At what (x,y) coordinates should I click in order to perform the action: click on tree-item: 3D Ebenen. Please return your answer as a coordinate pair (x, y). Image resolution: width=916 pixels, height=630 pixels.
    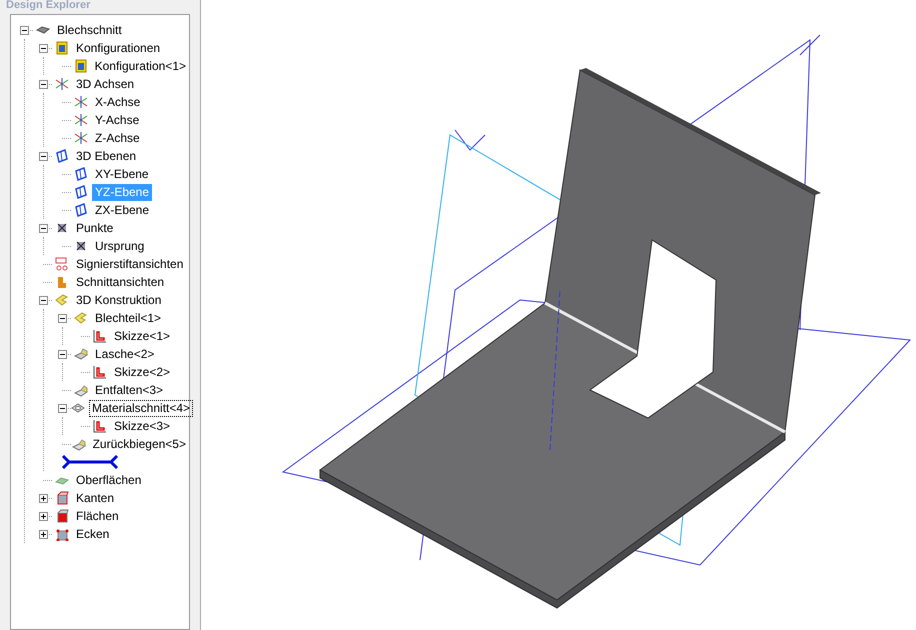
    Looking at the image, I should click on (106, 156).